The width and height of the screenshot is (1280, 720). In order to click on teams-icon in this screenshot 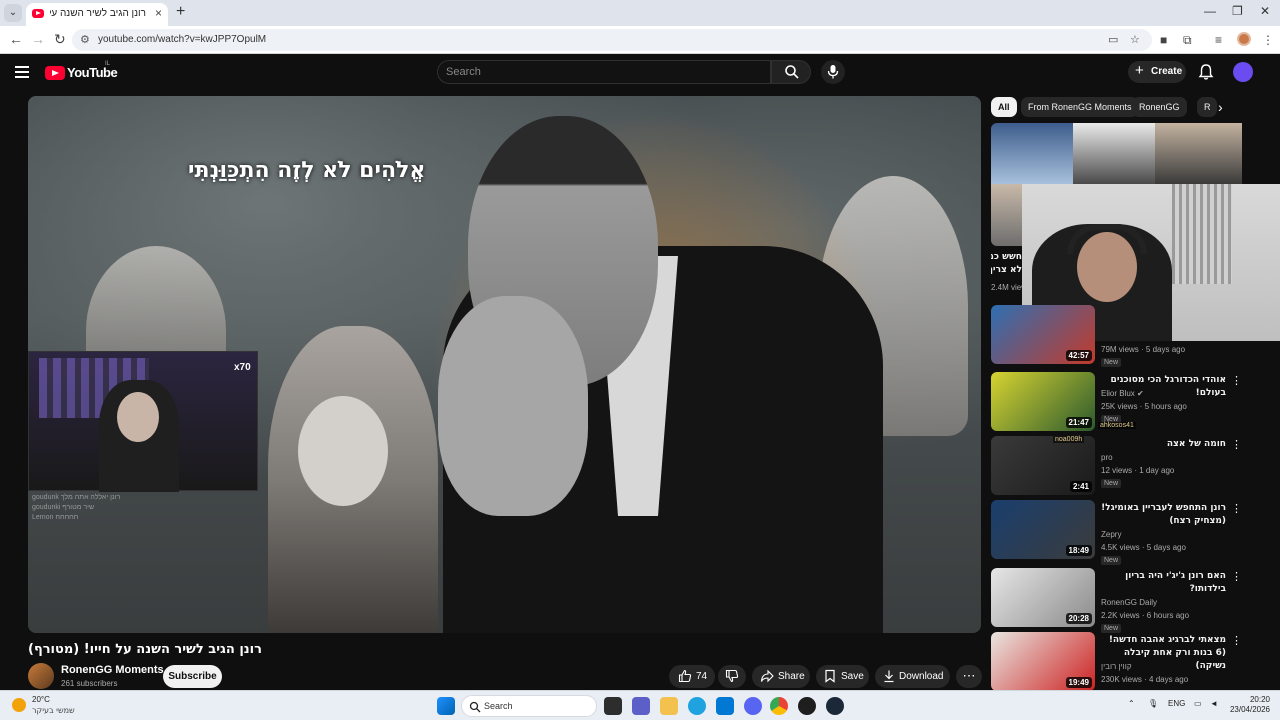, I will do `click(641, 706)`.